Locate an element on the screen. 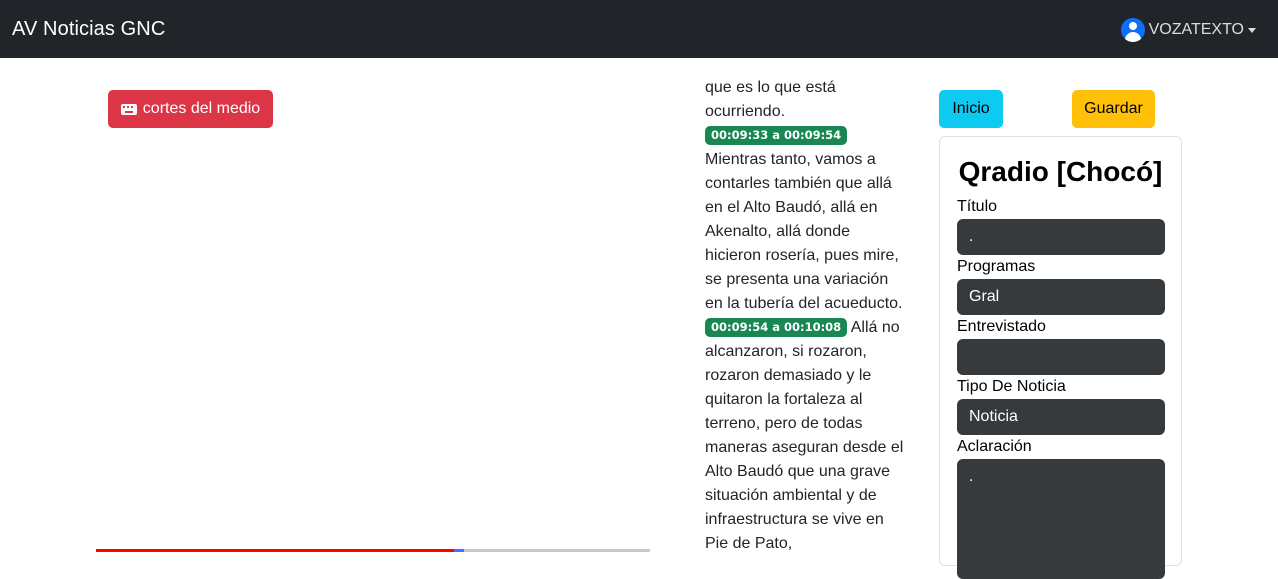 The height and width of the screenshot is (579, 1278). user-circle-icon is located at coordinates (1132, 30).